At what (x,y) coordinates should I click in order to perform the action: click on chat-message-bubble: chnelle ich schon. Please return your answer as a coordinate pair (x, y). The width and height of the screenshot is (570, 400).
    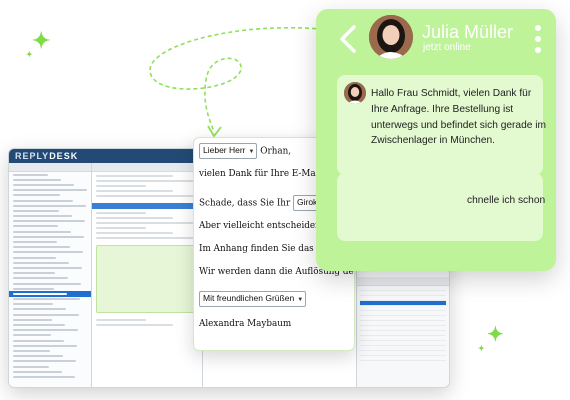
    Looking at the image, I should click on (441, 207).